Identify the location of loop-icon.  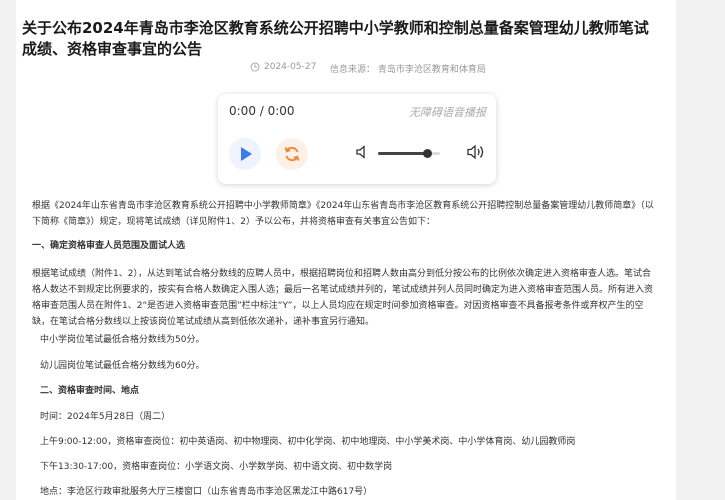
(292, 154).